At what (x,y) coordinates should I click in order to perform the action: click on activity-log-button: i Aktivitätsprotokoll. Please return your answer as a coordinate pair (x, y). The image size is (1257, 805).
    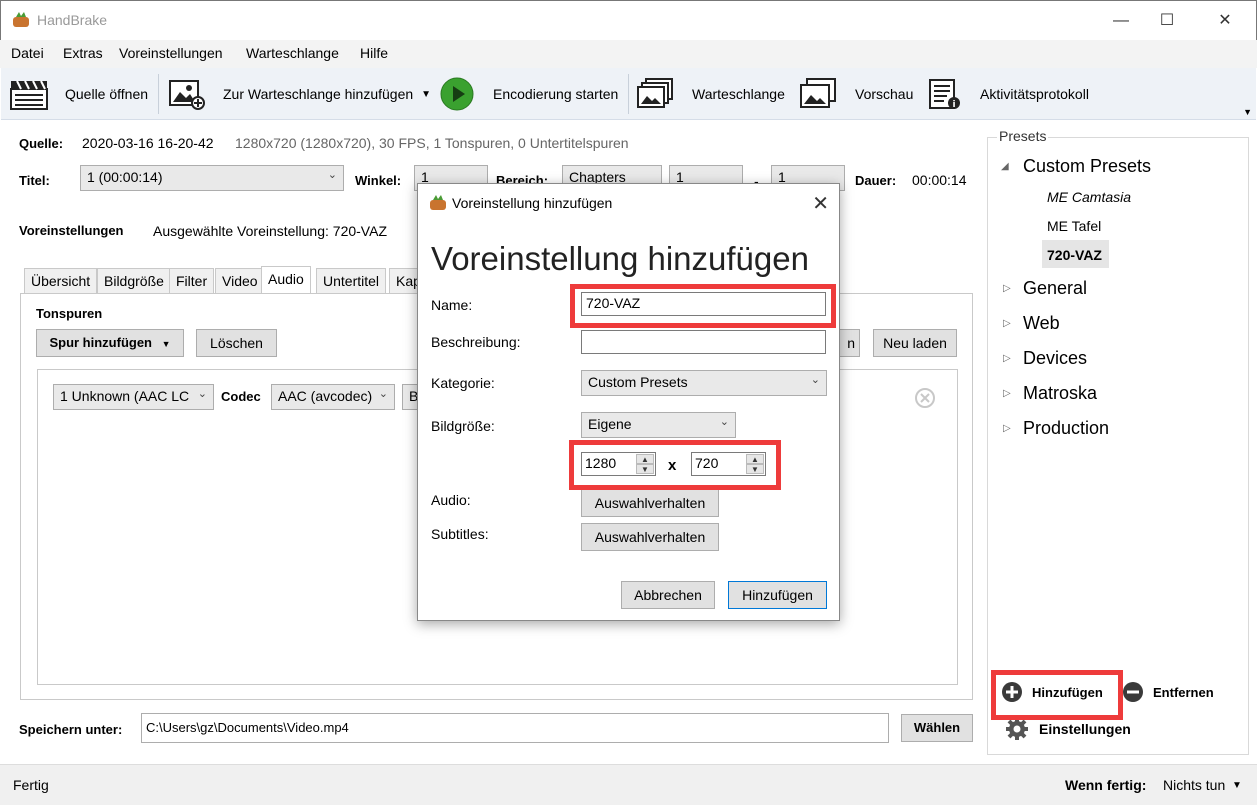
    Looking at the image, I should click on (1008, 94).